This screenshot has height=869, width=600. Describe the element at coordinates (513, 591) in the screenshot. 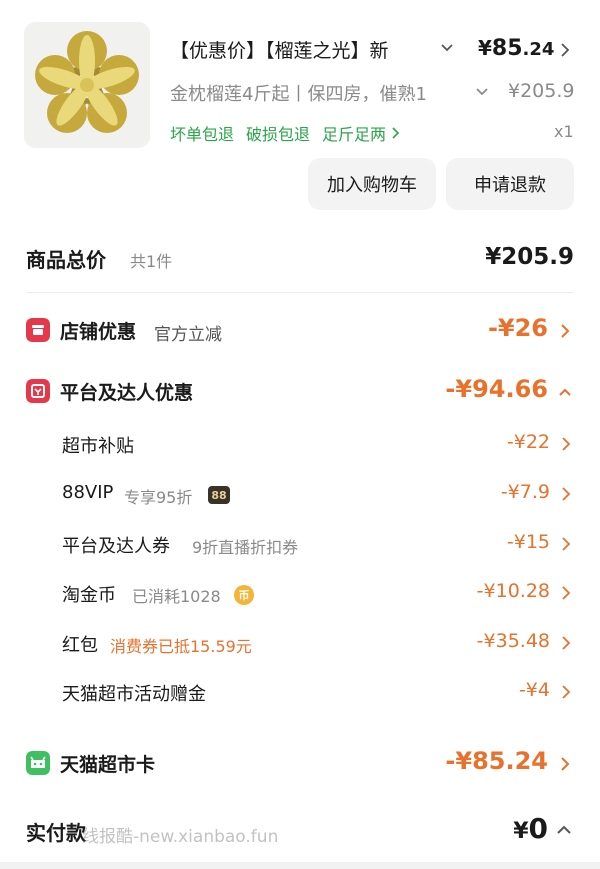

I see `discount-item-amount: -¥10.28` at that location.